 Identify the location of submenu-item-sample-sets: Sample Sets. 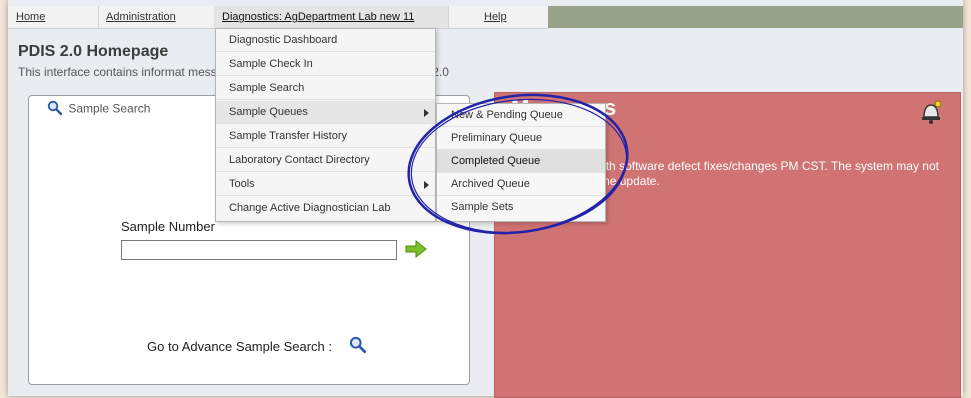
(521, 207).